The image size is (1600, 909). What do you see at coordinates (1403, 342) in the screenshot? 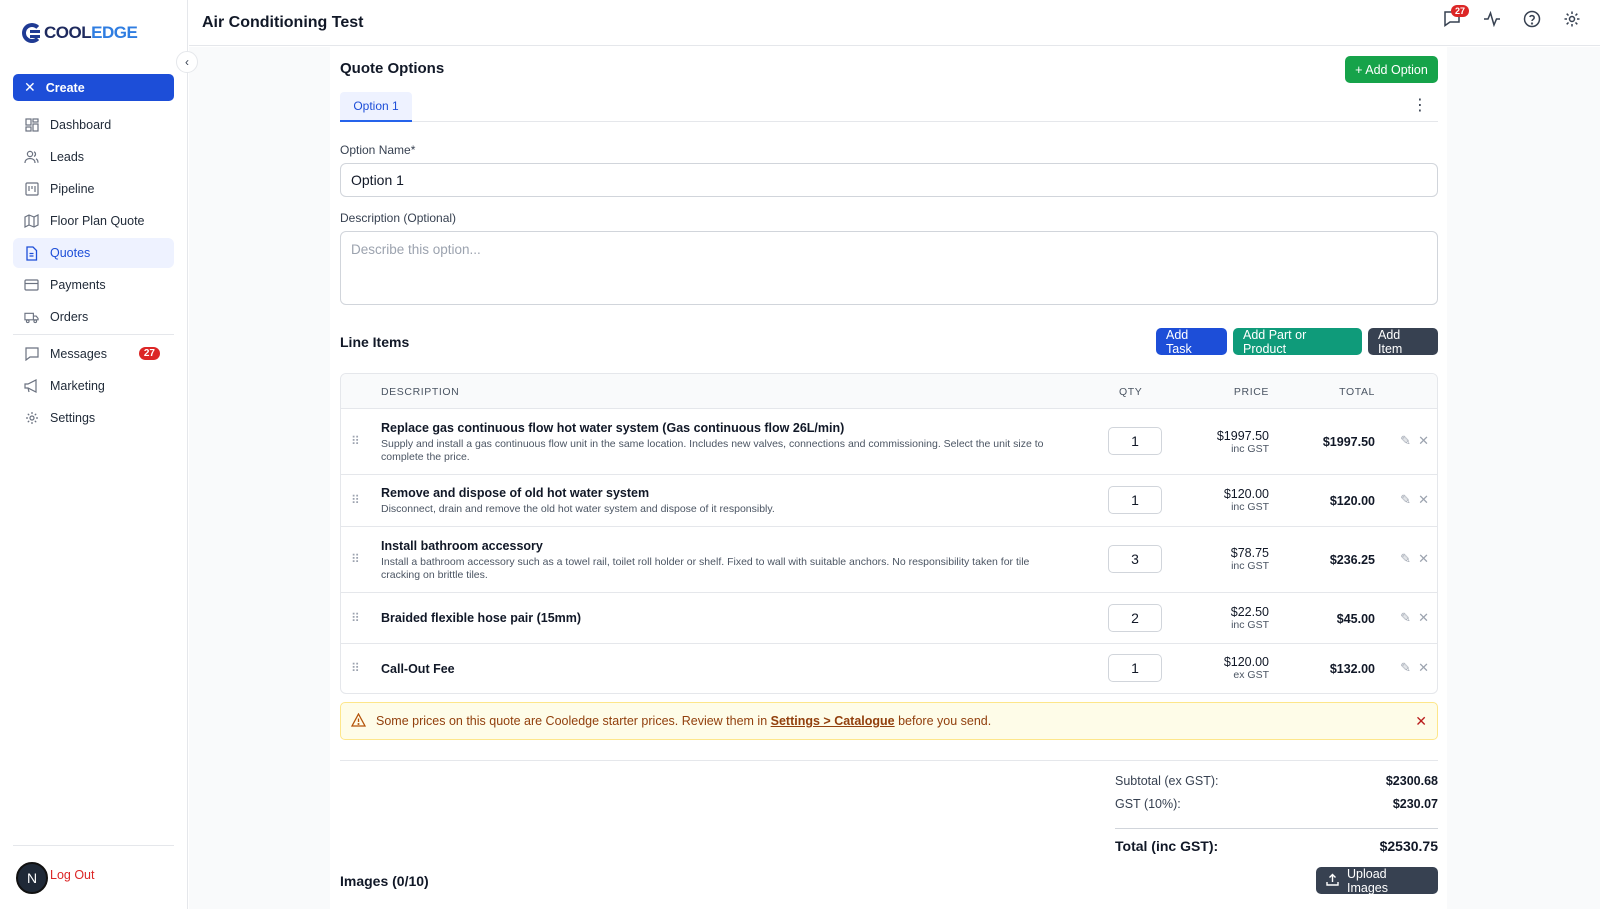
I see `add-item-button: Add Item` at bounding box center [1403, 342].